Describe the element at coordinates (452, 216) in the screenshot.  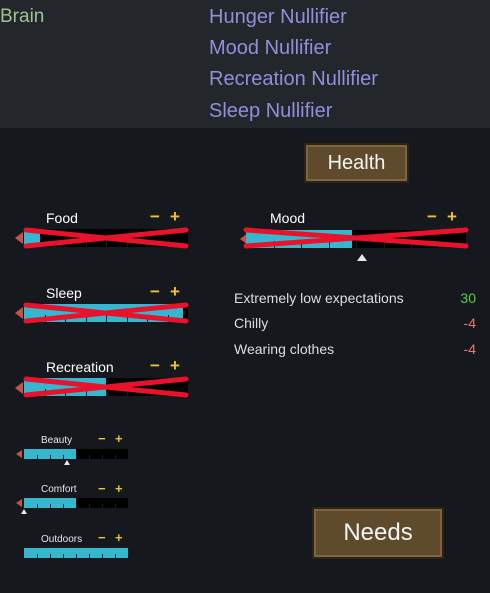
I see `mood-plus-button: +` at that location.